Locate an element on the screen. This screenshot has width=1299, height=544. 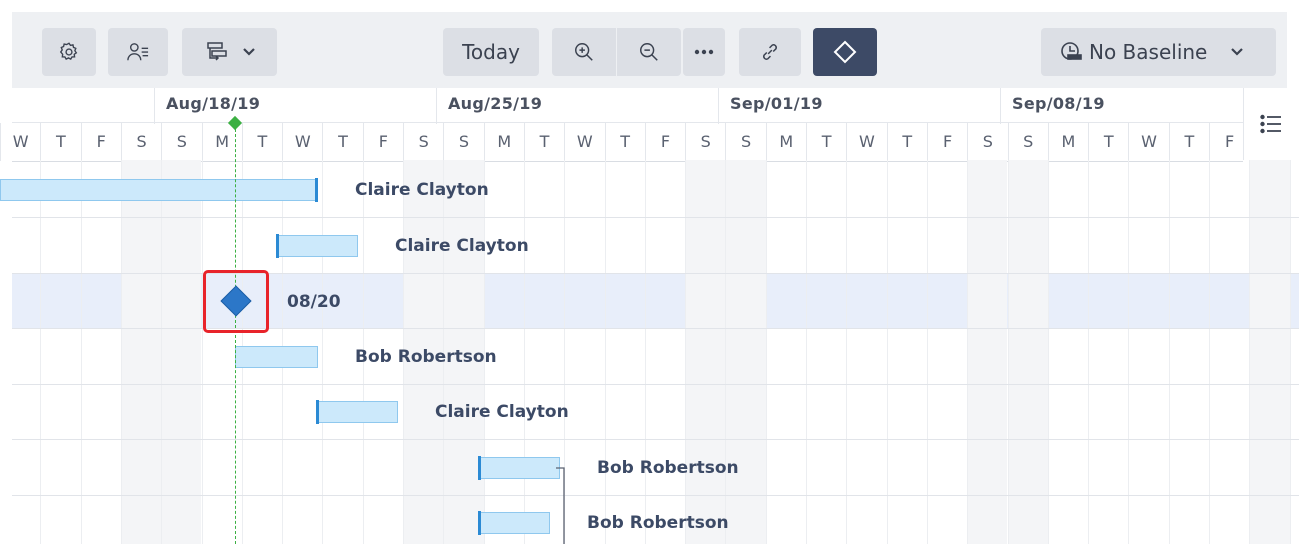
assign-people-button is located at coordinates (138, 52).